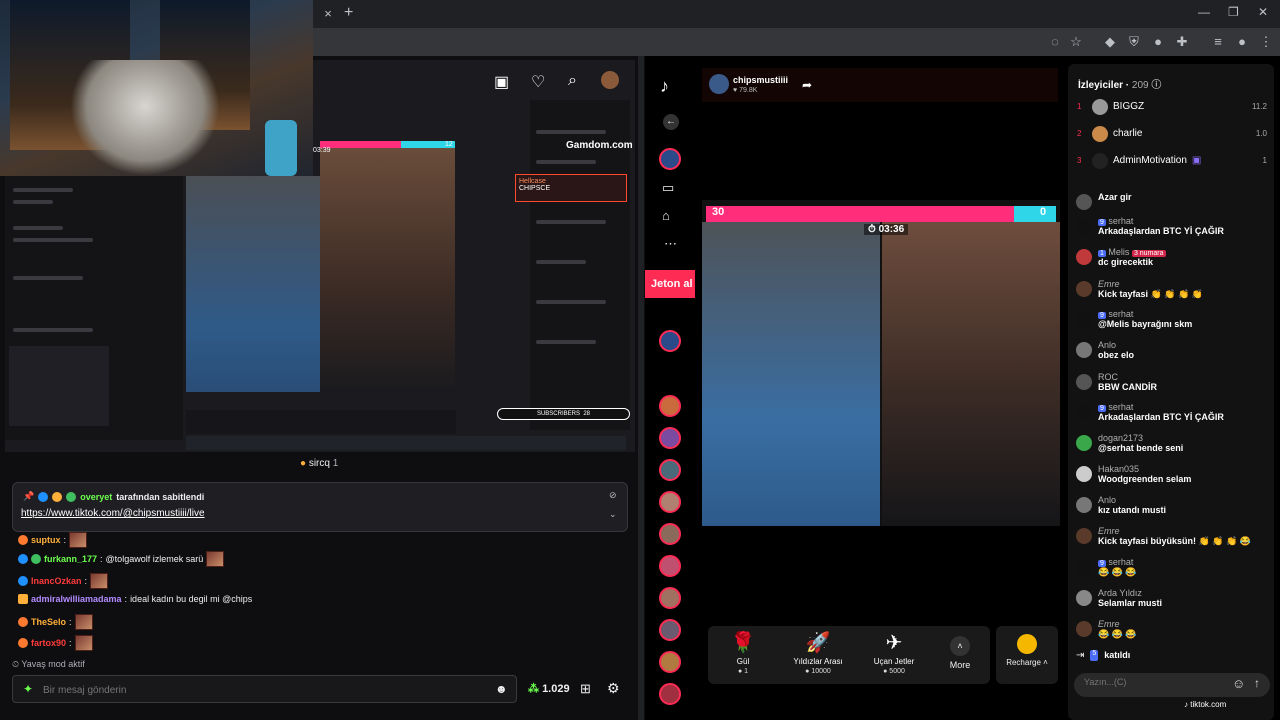  Describe the element at coordinates (156, 88) in the screenshot. I see `webcam-overlay` at that location.